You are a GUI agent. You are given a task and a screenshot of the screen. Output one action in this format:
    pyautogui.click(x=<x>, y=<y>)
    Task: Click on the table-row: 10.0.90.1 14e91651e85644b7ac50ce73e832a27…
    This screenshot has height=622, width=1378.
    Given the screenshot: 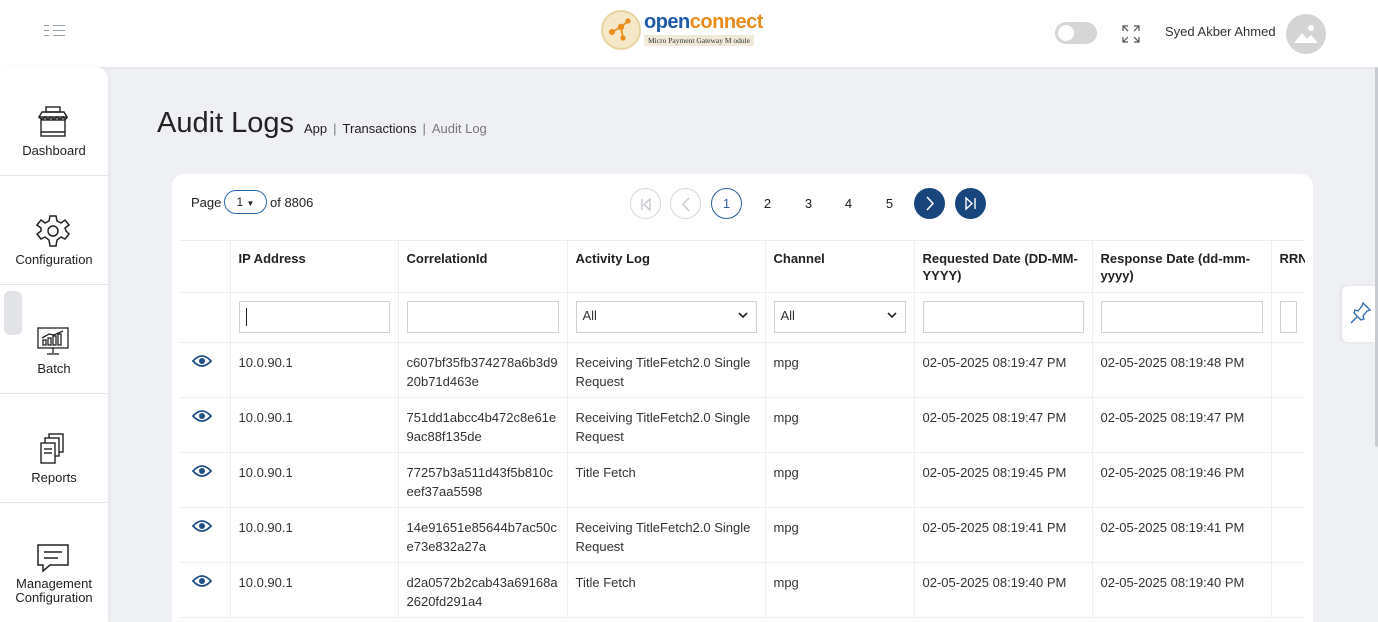 What is the action you would take?
    pyautogui.click(x=742, y=535)
    